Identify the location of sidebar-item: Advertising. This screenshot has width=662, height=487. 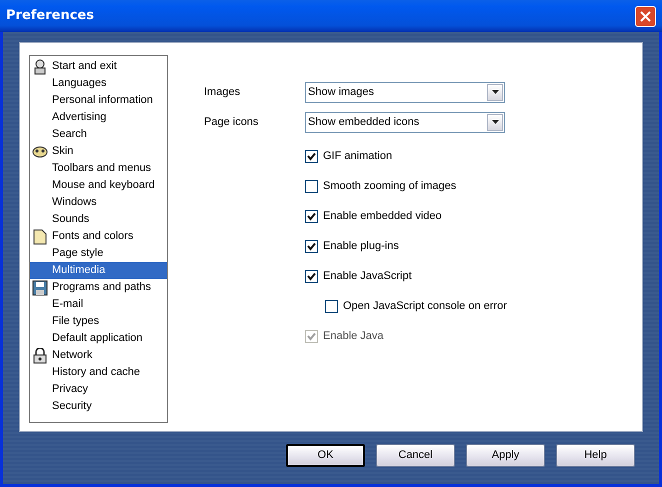
(98, 117).